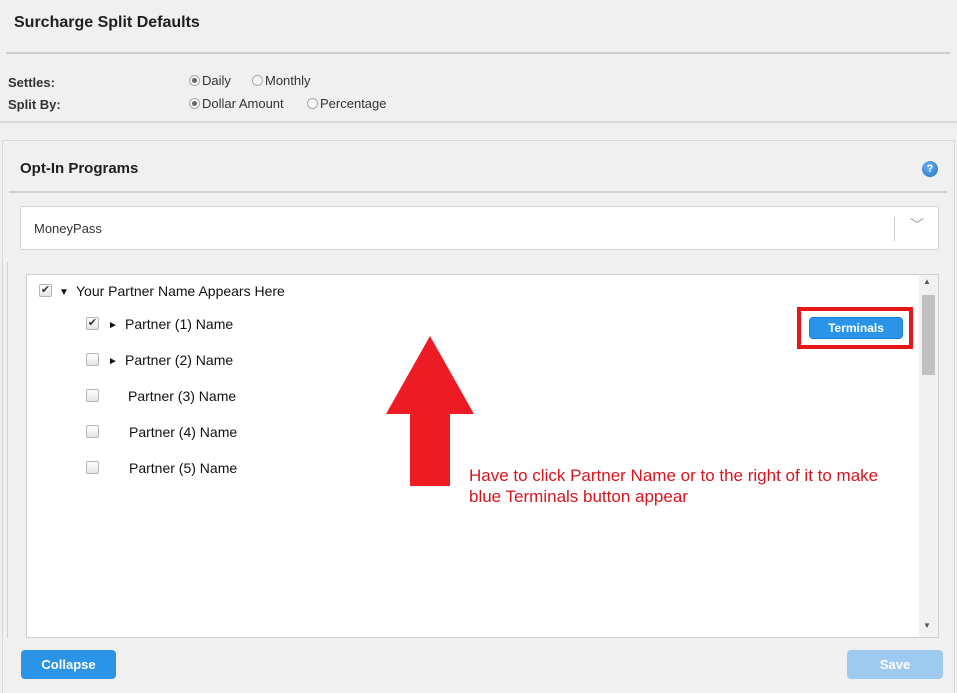 This screenshot has height=693, width=957. Describe the element at coordinates (182, 396) in the screenshot. I see `partner-3-label: Partner (3) Name` at that location.